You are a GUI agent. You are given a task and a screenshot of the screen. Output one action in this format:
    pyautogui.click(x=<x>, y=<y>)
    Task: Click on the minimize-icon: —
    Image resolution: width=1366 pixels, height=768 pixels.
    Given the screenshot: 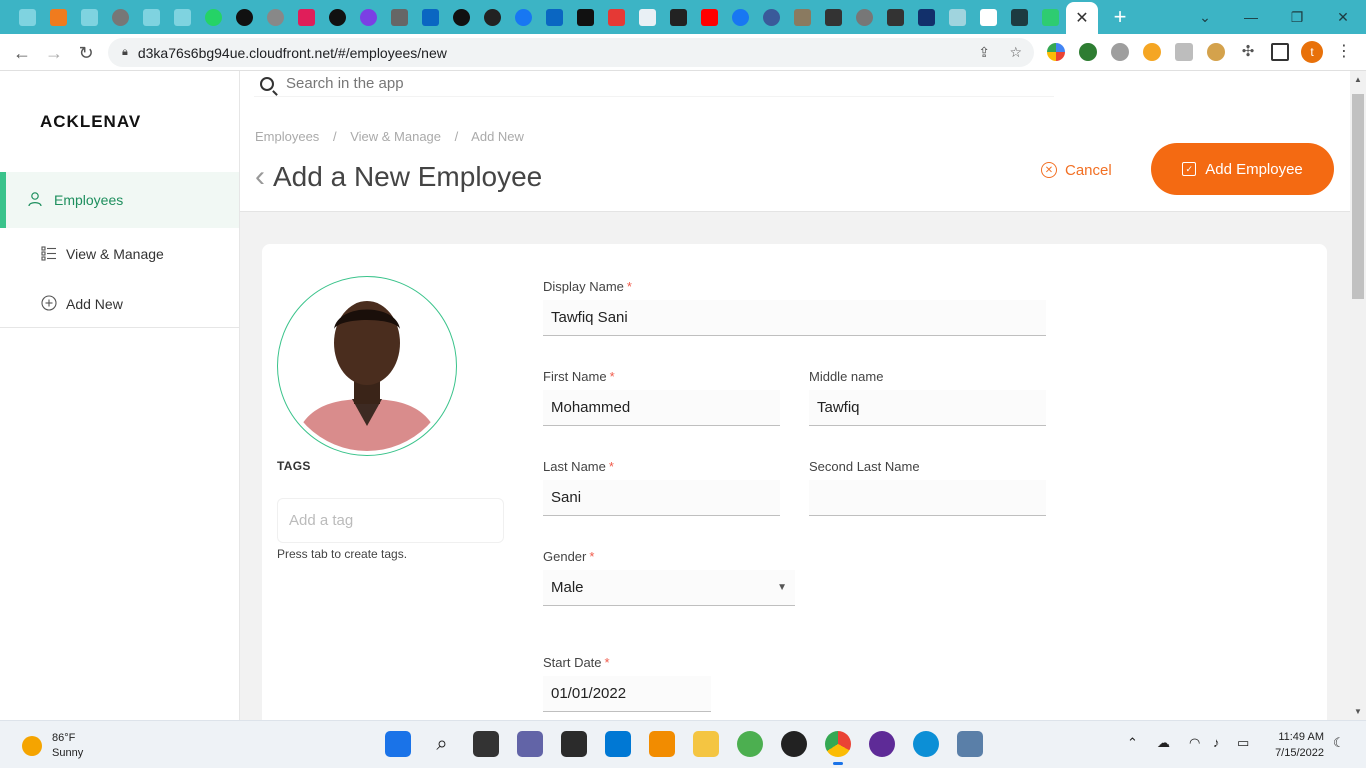 What is the action you would take?
    pyautogui.click(x=1251, y=17)
    